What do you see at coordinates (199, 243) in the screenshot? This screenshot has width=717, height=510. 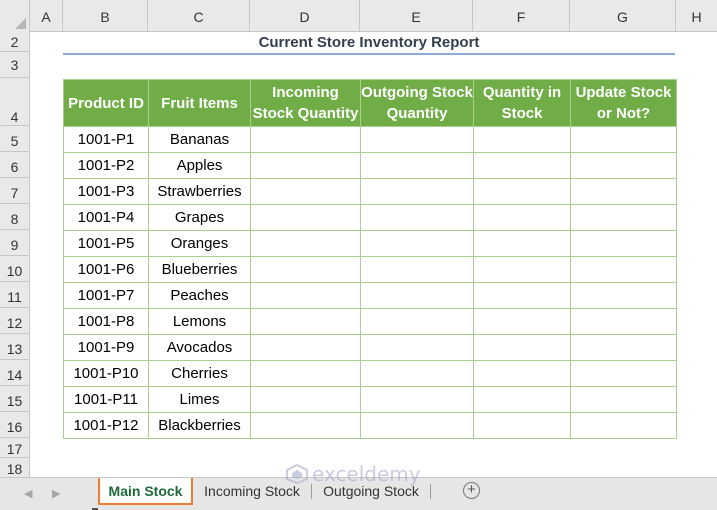 I see `fruit-item-cell: Oranges` at bounding box center [199, 243].